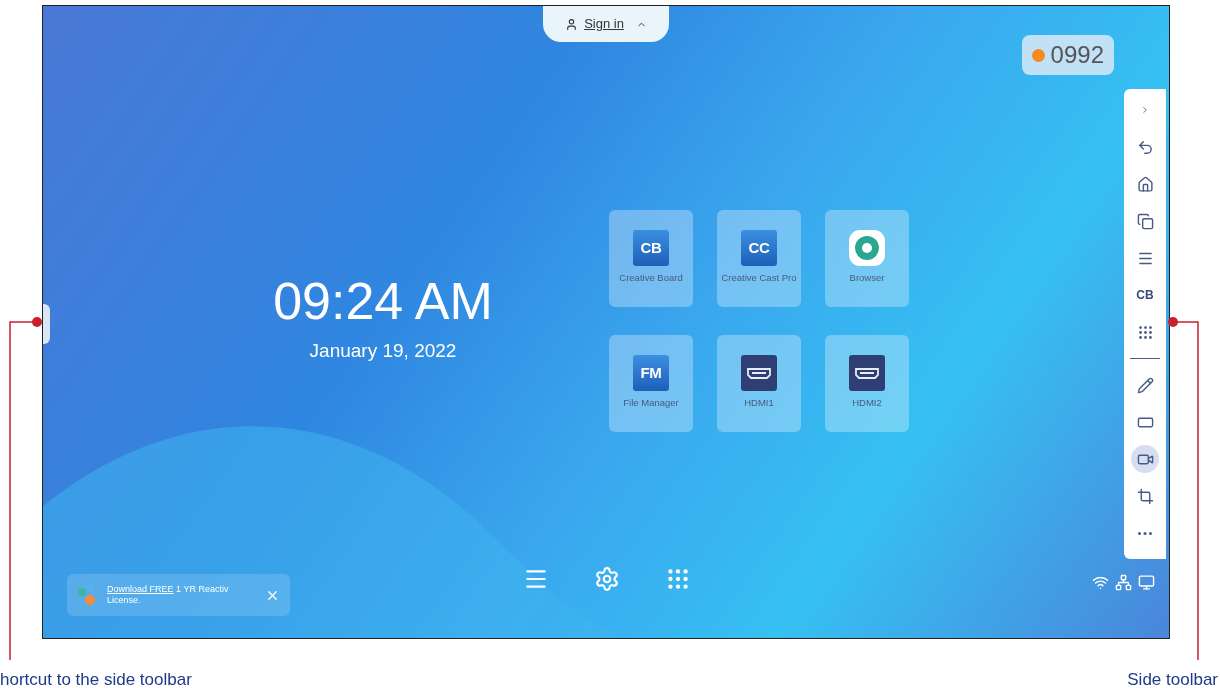 The image size is (1220, 688). I want to click on app-tile: FM File Manager, so click(651, 383).